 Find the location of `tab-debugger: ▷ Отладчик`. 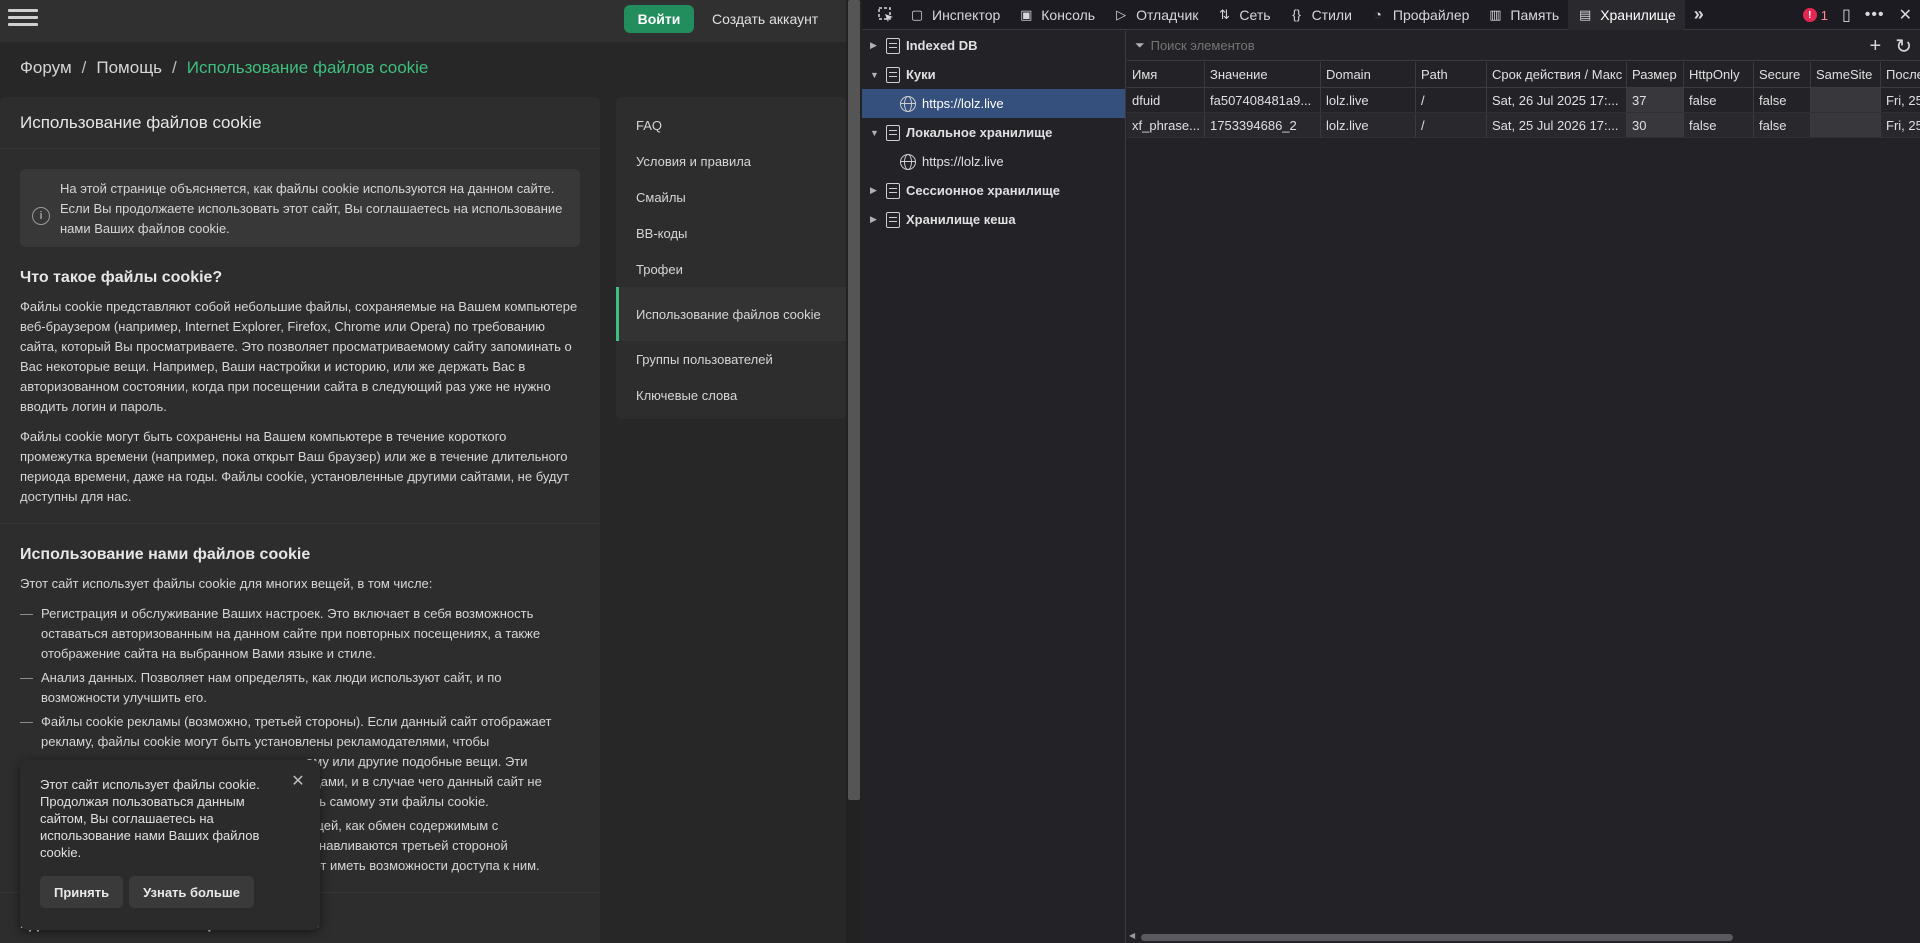

tab-debugger: ▷ Отладчик is located at coordinates (1155, 15).